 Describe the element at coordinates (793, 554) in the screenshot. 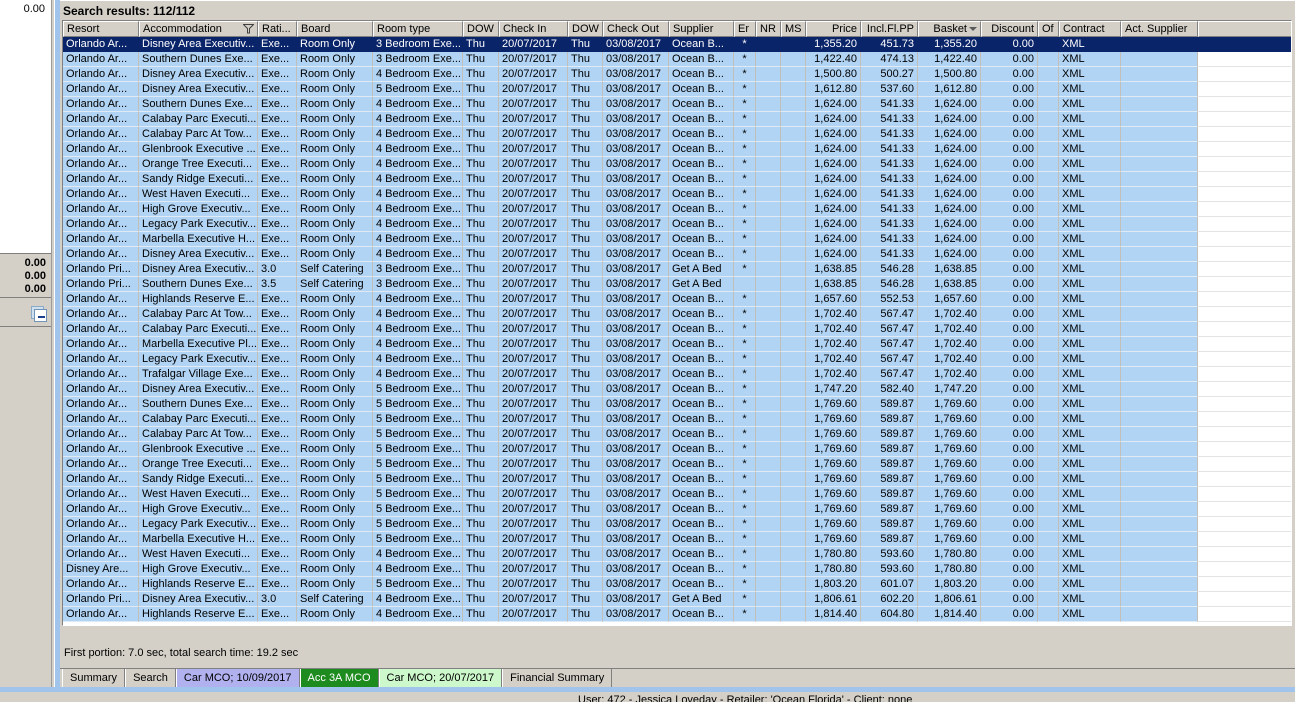

I see `cell-ms` at that location.